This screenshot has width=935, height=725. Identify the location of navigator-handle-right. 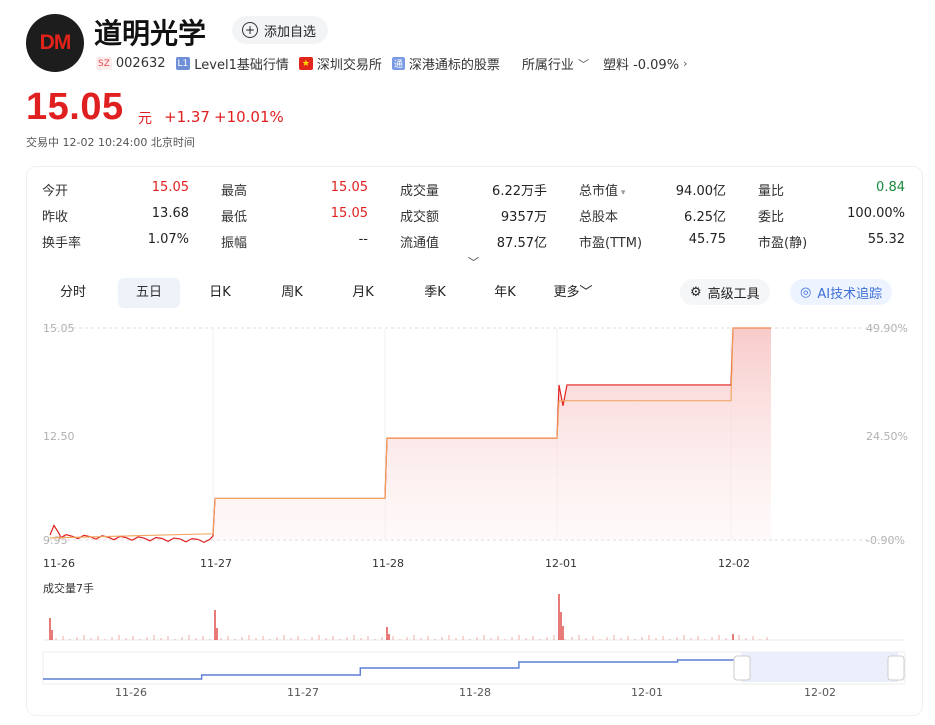
(896, 668).